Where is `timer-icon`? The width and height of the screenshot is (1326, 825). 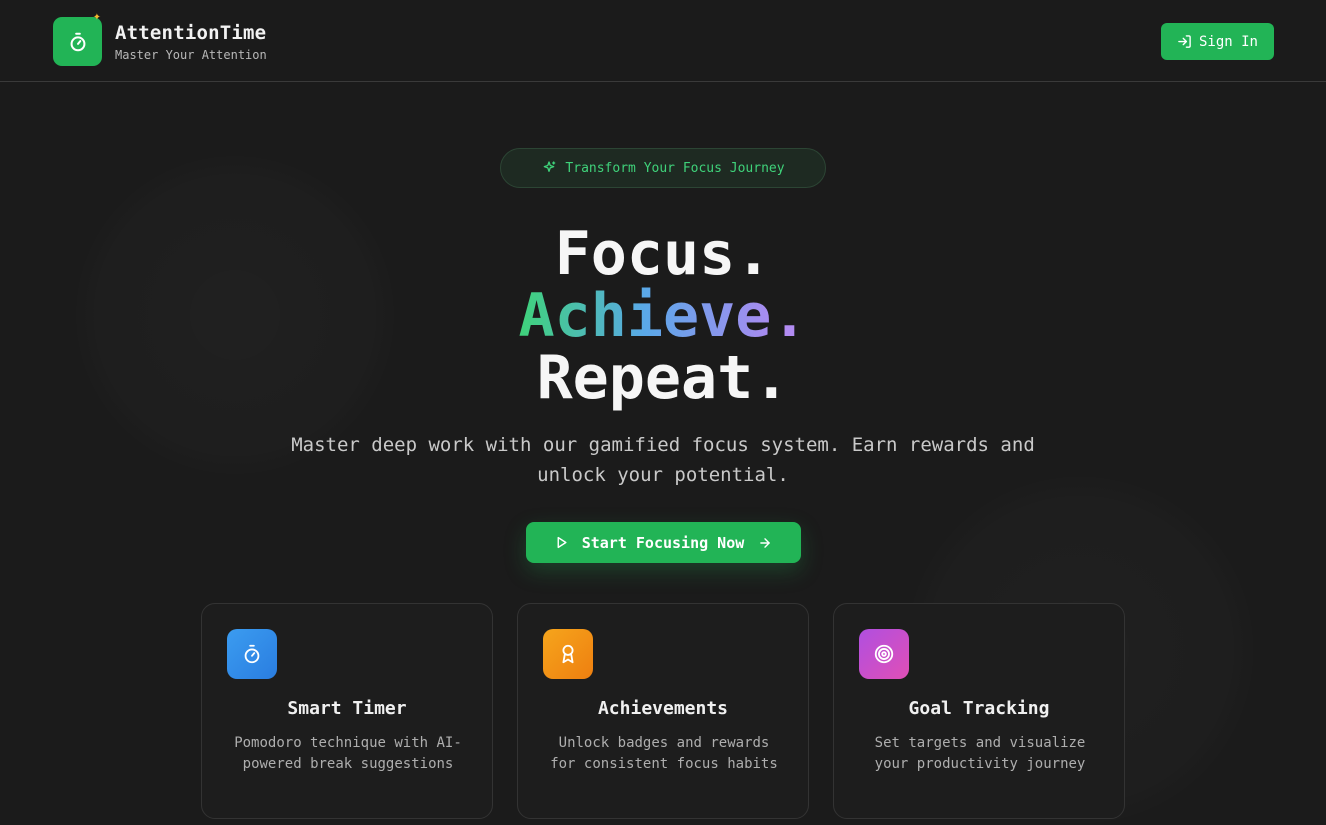 timer-icon is located at coordinates (252, 654).